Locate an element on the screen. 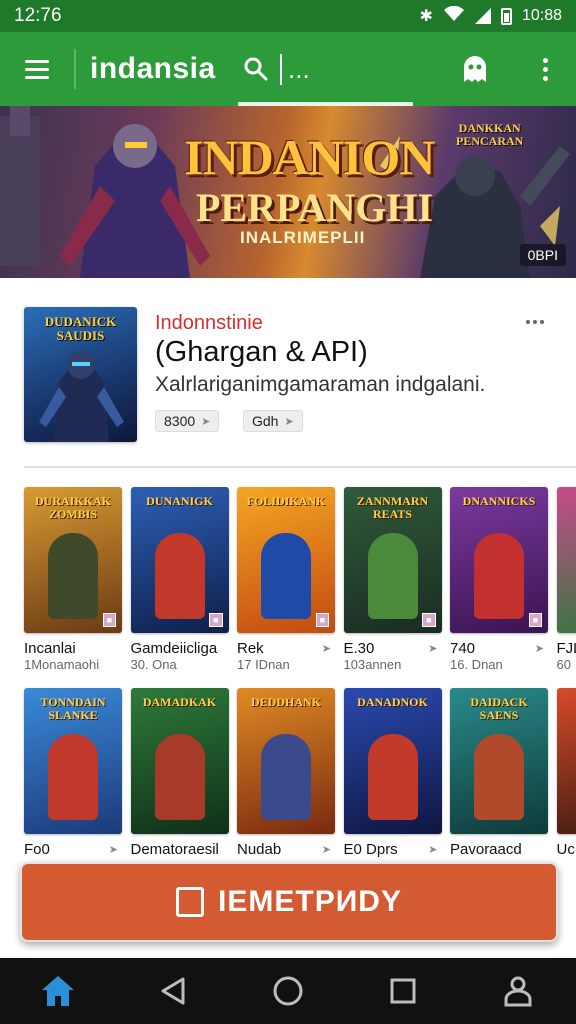 The image size is (576, 1024). app-card-cover: DAMADKAK is located at coordinates (179, 761).